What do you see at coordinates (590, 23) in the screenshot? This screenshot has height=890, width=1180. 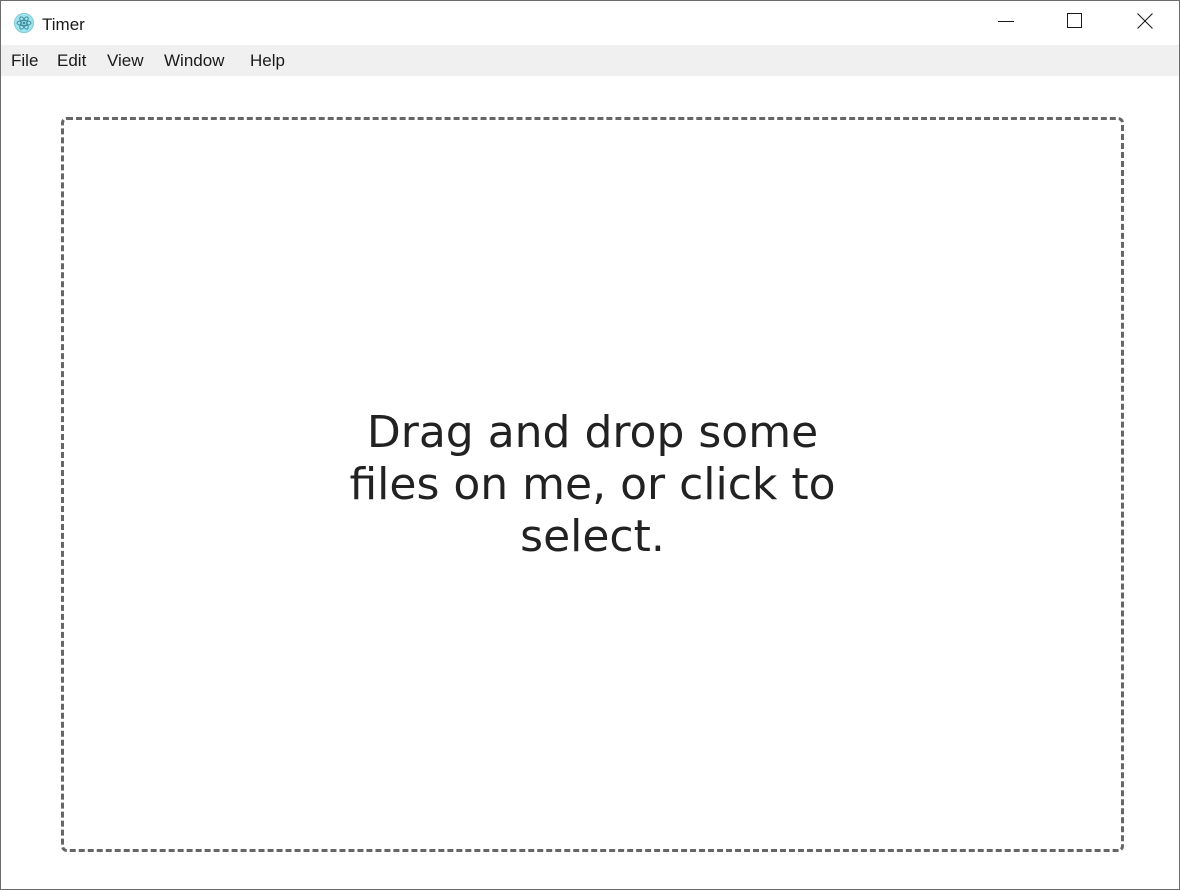 I see `title-bar: Timer` at bounding box center [590, 23].